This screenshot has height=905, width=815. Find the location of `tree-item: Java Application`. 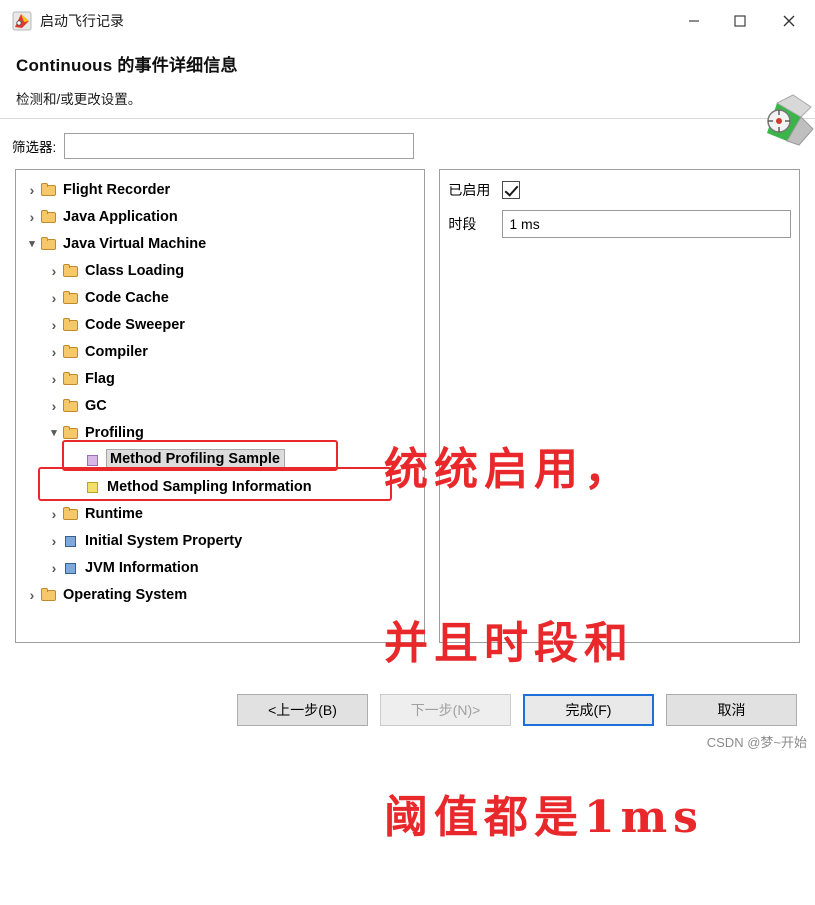

tree-item: Java Application is located at coordinates (220, 216).